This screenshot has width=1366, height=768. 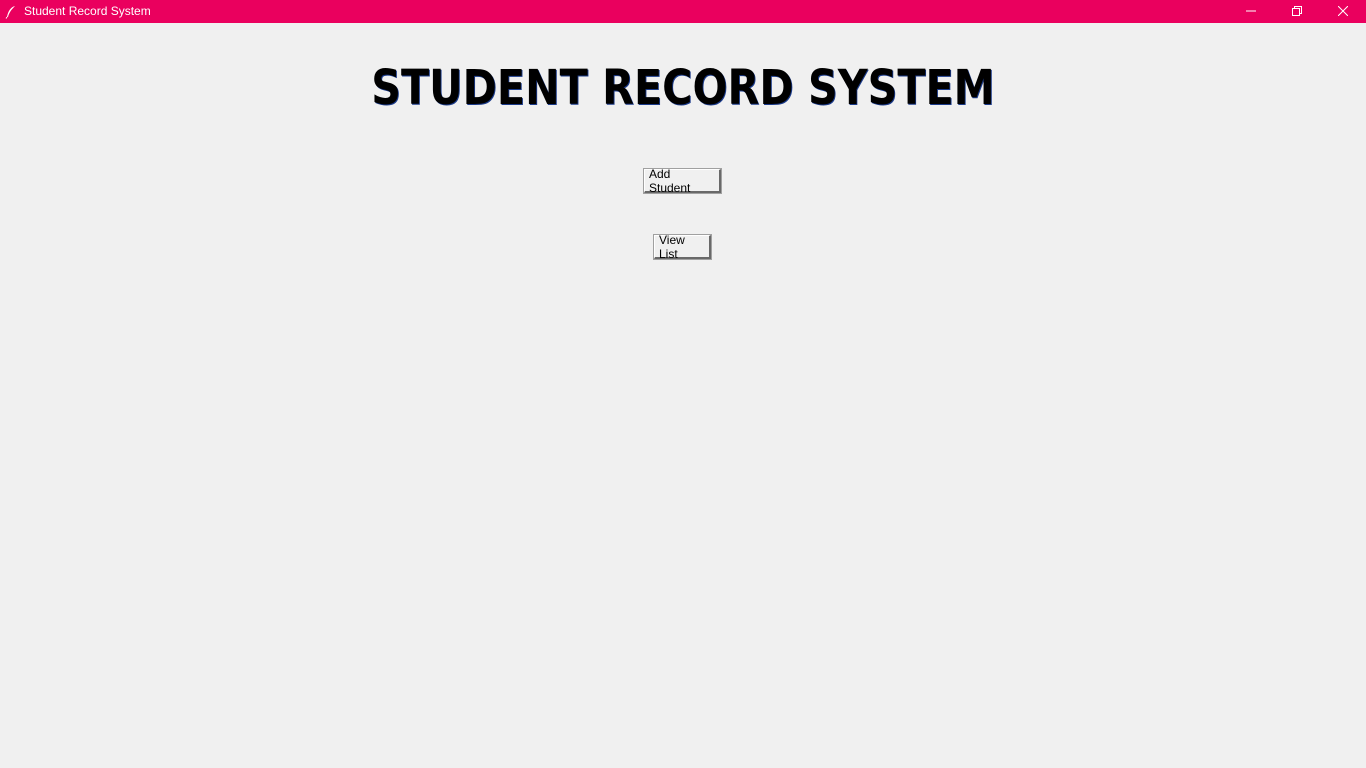 I want to click on add-student-button: Add Student, so click(x=682, y=181).